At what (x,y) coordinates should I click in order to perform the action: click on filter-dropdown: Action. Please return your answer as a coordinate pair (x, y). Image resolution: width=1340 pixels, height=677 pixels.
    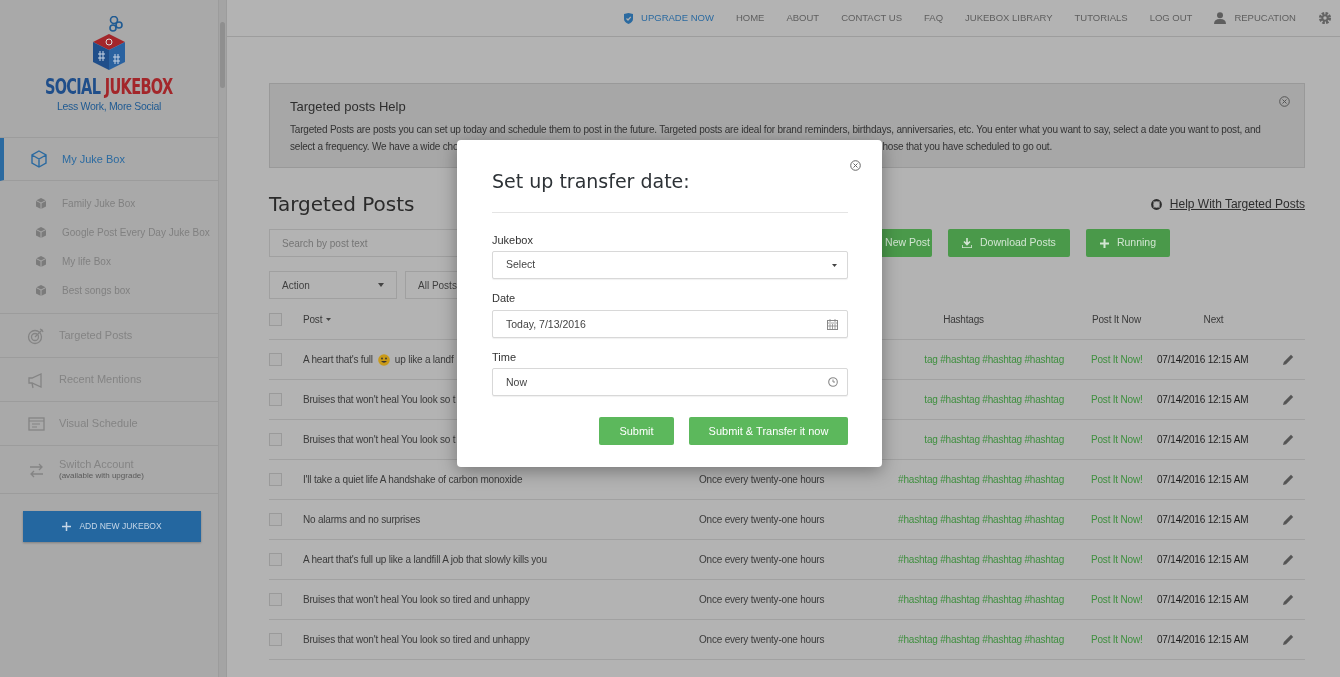
    Looking at the image, I should click on (333, 285).